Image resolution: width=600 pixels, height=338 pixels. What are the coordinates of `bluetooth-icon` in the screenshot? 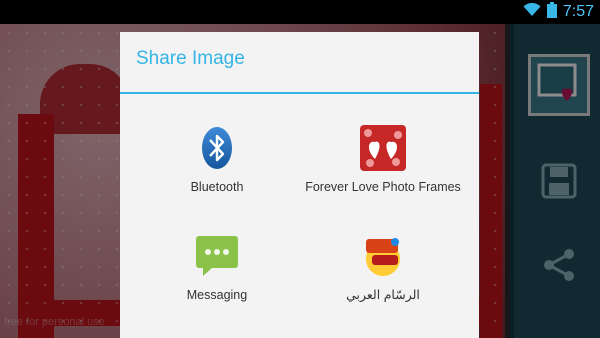 It's located at (217, 148).